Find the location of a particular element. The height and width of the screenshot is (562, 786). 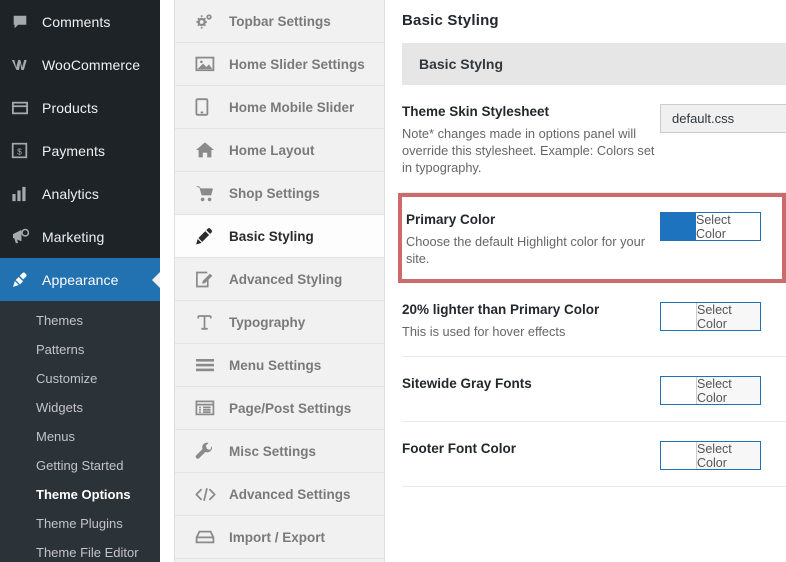

optnav-item-misc-settings: Misc Settings is located at coordinates (279, 451).